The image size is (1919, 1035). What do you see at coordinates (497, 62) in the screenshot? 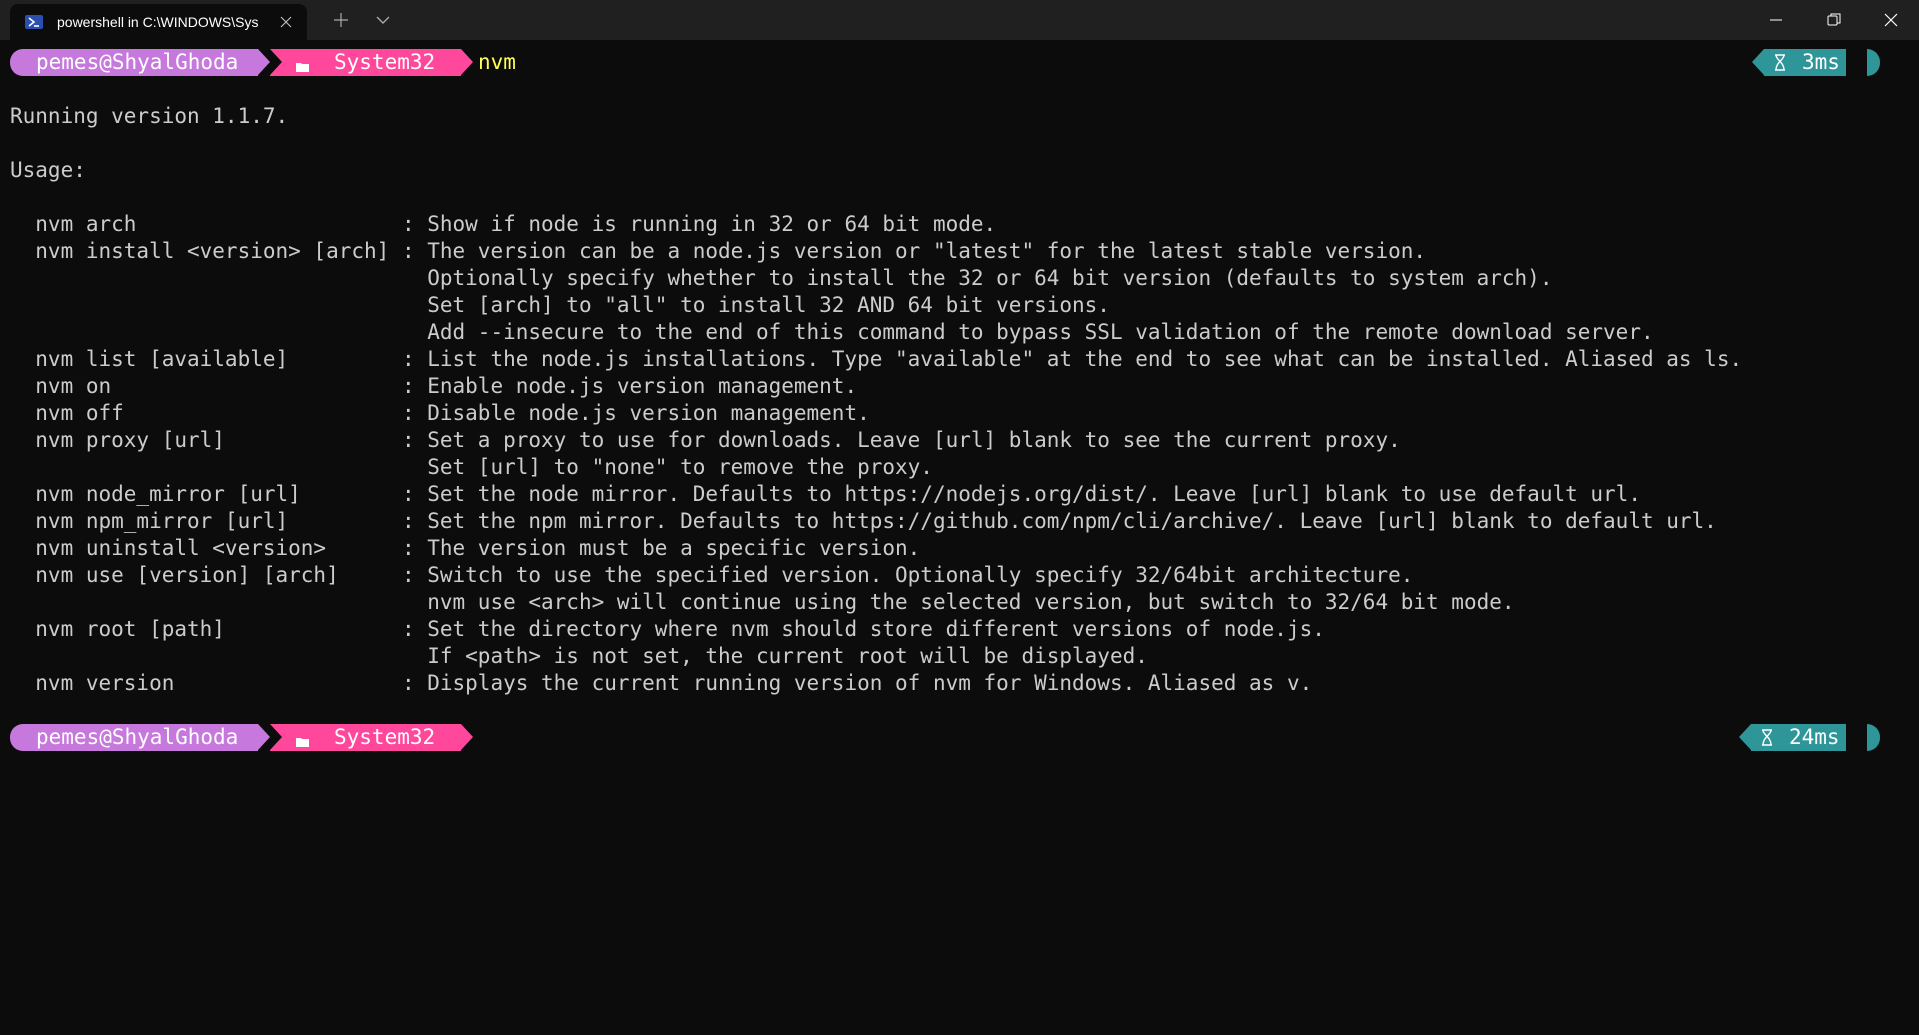
I see `prompt-command: nvm` at bounding box center [497, 62].